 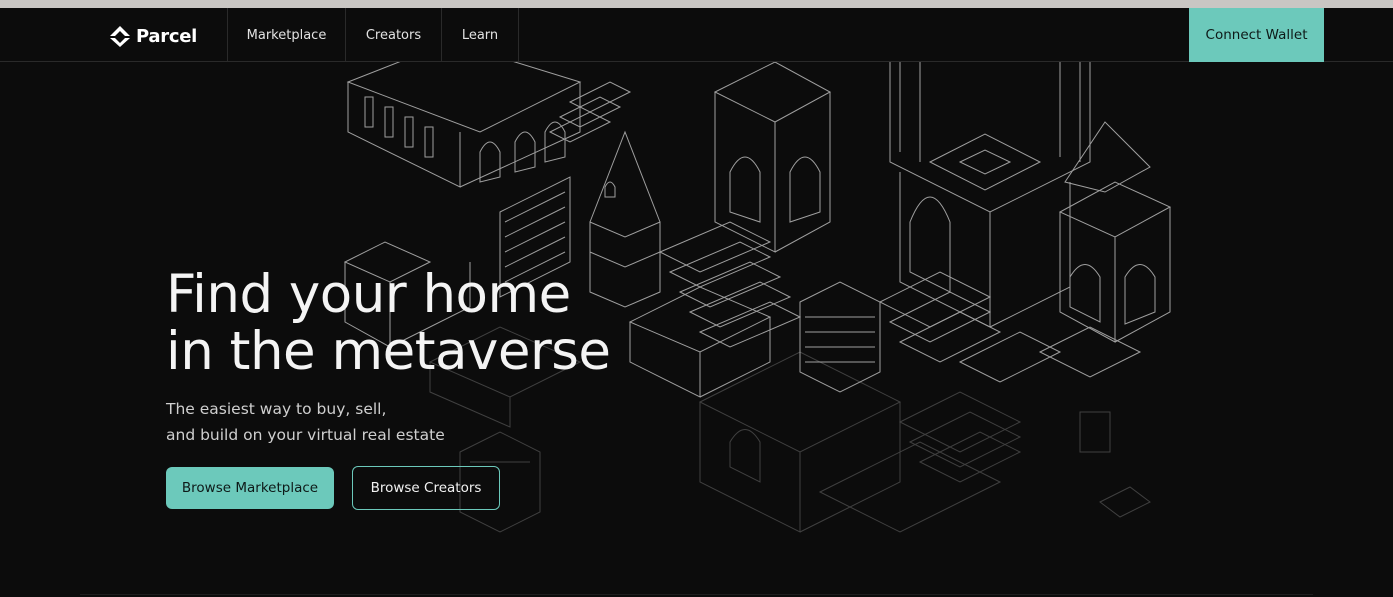 I want to click on browser-top-strip, so click(x=696, y=4).